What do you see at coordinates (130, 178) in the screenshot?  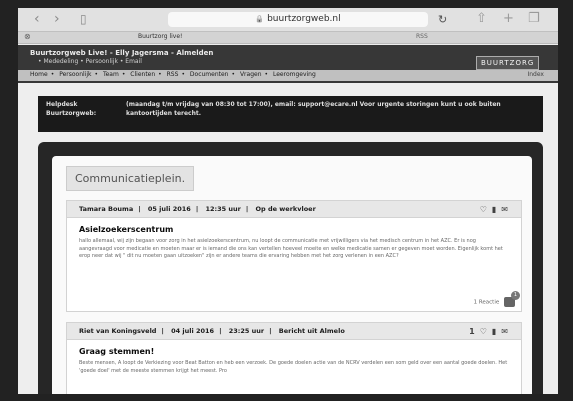 I see `page-title: Communicatieplein.` at bounding box center [130, 178].